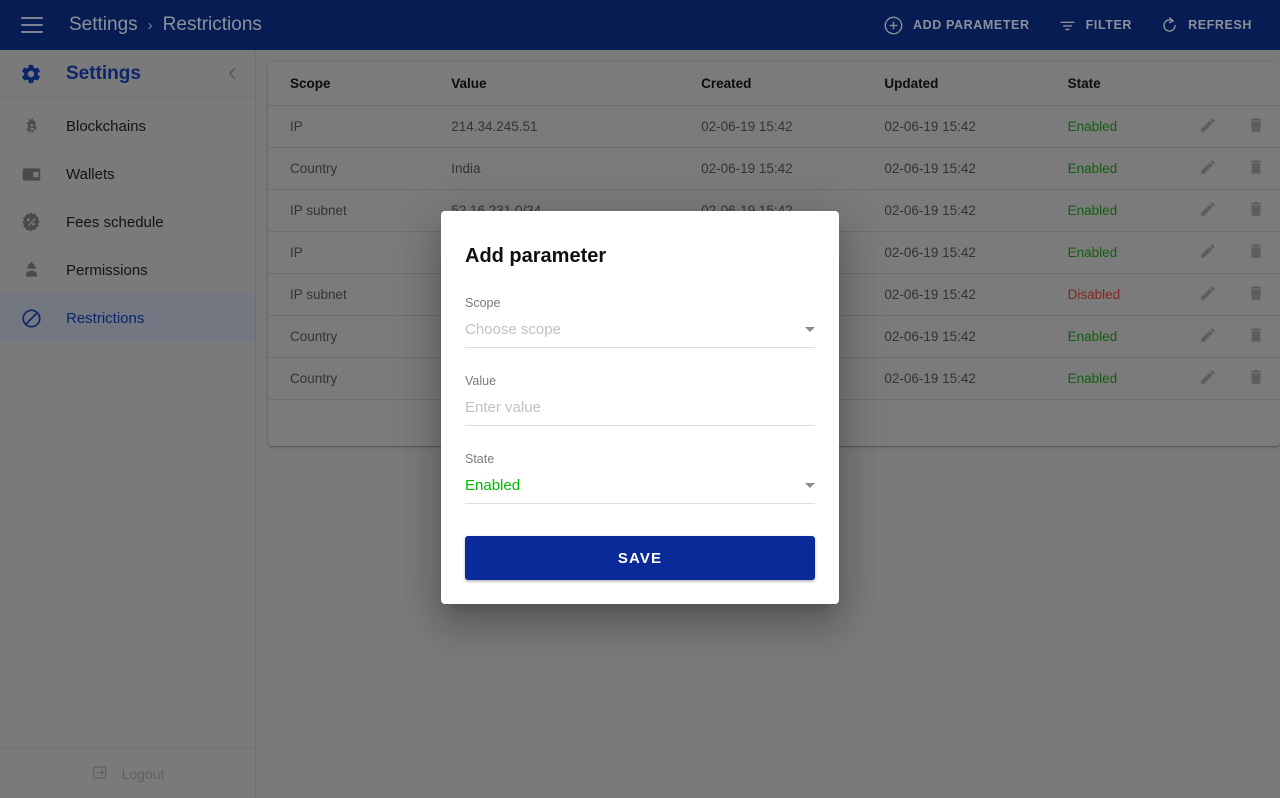 Image resolution: width=1280 pixels, height=798 pixels. What do you see at coordinates (536, 256) in the screenshot?
I see `dialog-title: Add parameter` at bounding box center [536, 256].